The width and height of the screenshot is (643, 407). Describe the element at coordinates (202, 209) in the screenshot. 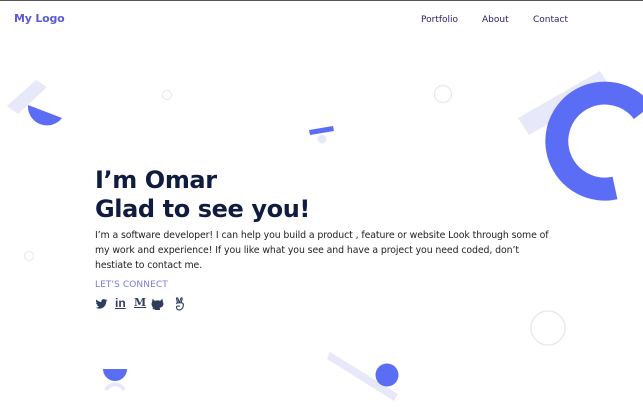

I see `hero-title-line-2: Glad to see you!` at that location.